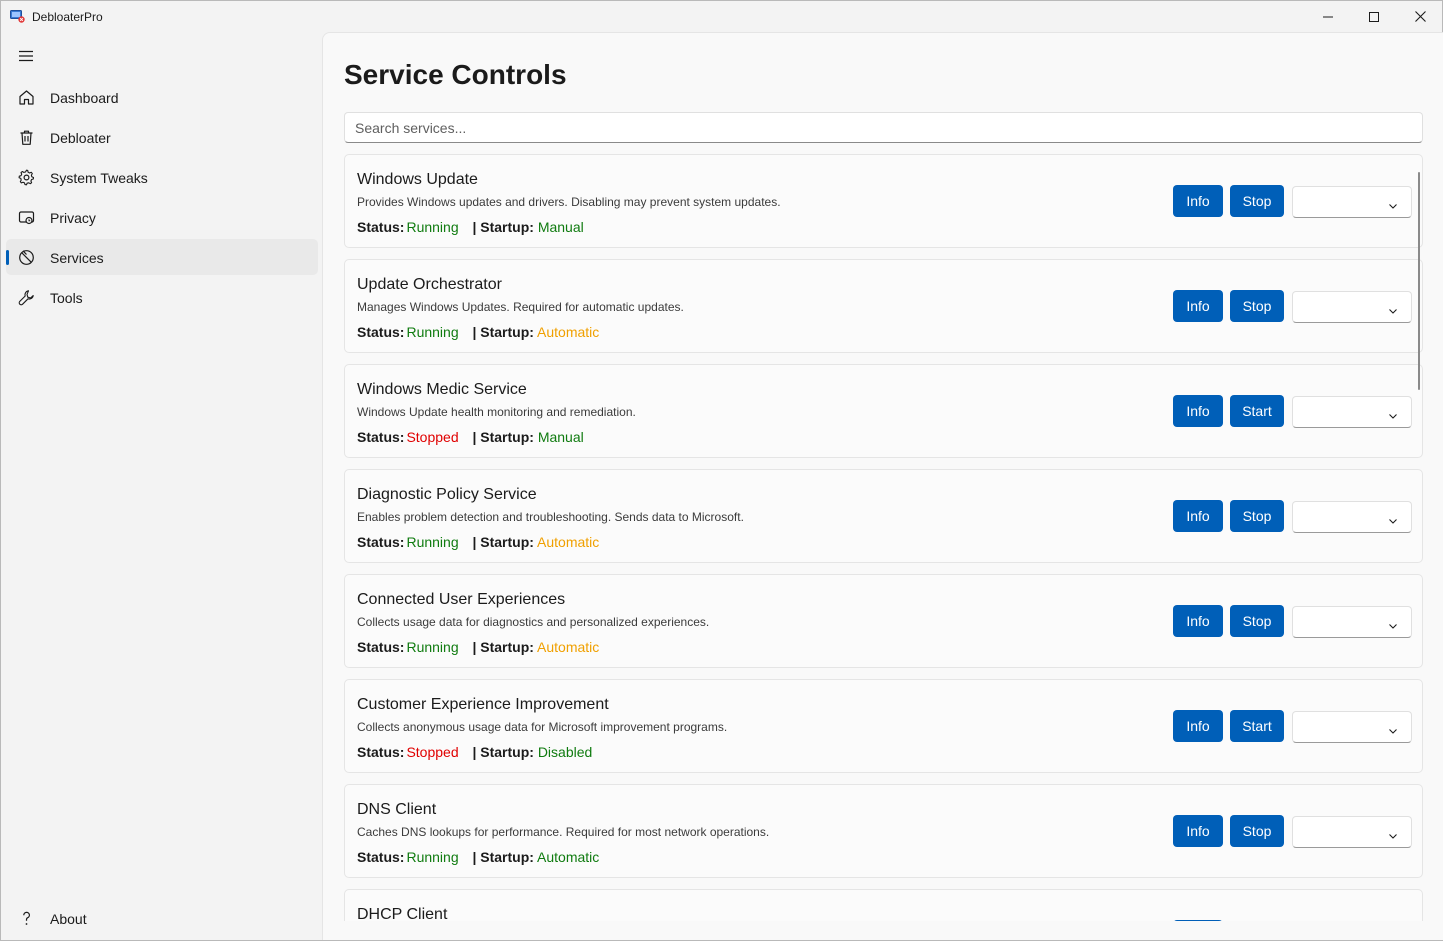 The height and width of the screenshot is (941, 1443). What do you see at coordinates (1328, 16) in the screenshot?
I see `minimize-button` at bounding box center [1328, 16].